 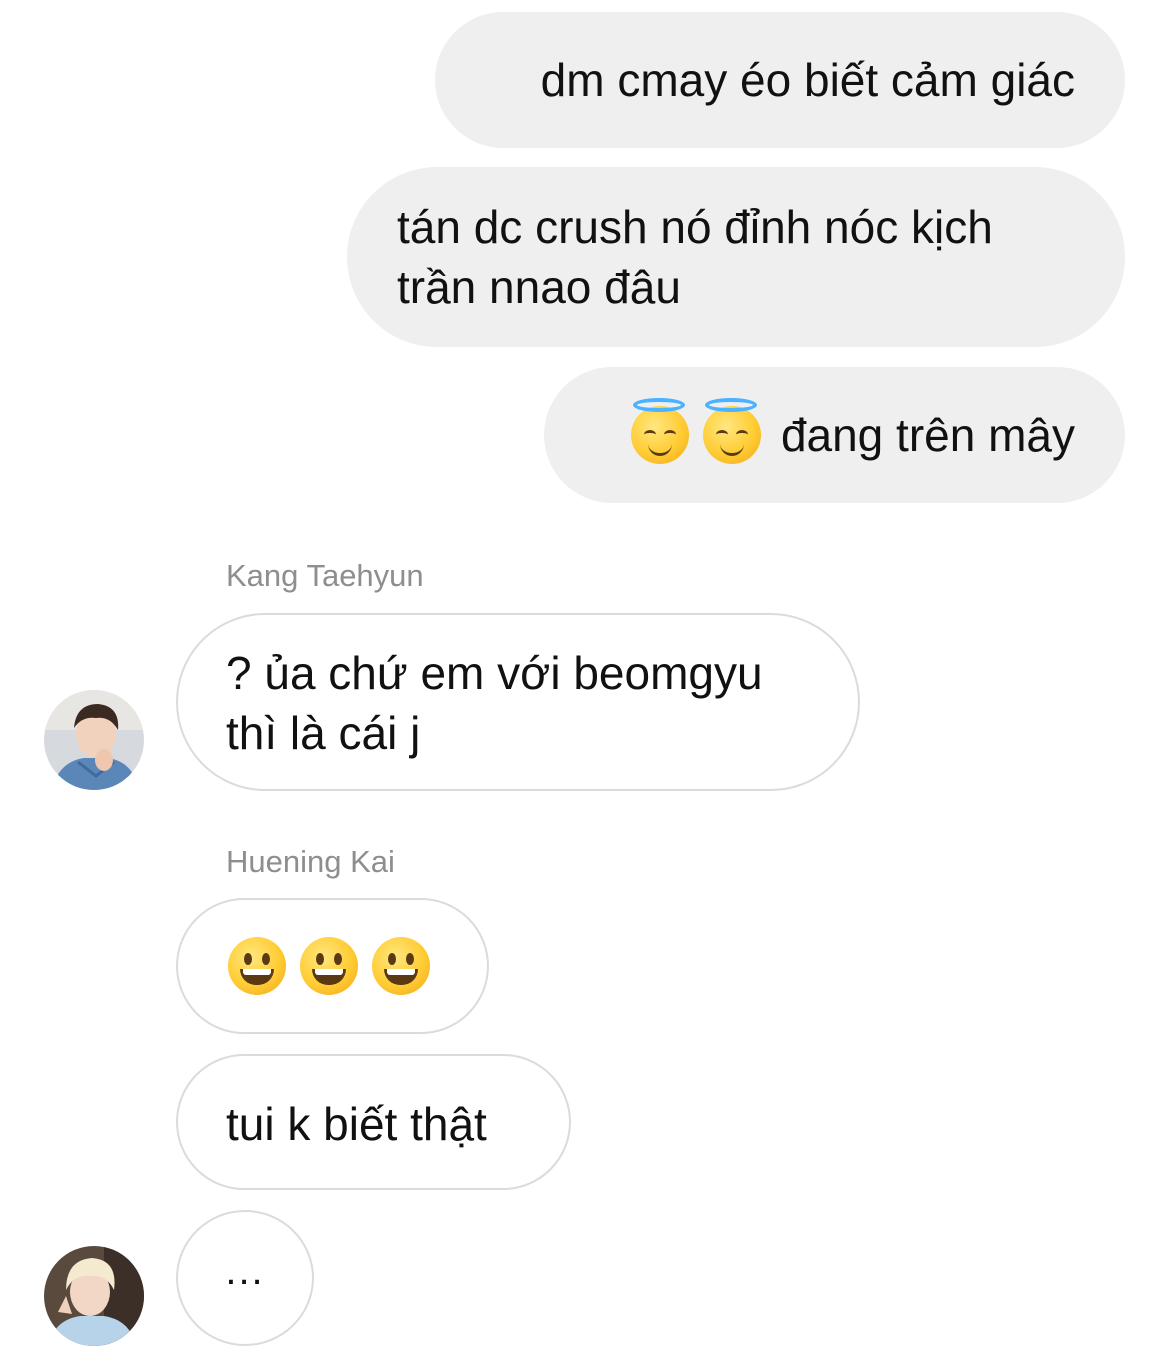 What do you see at coordinates (927, 435) in the screenshot?
I see `message-text: đang trên mây` at bounding box center [927, 435].